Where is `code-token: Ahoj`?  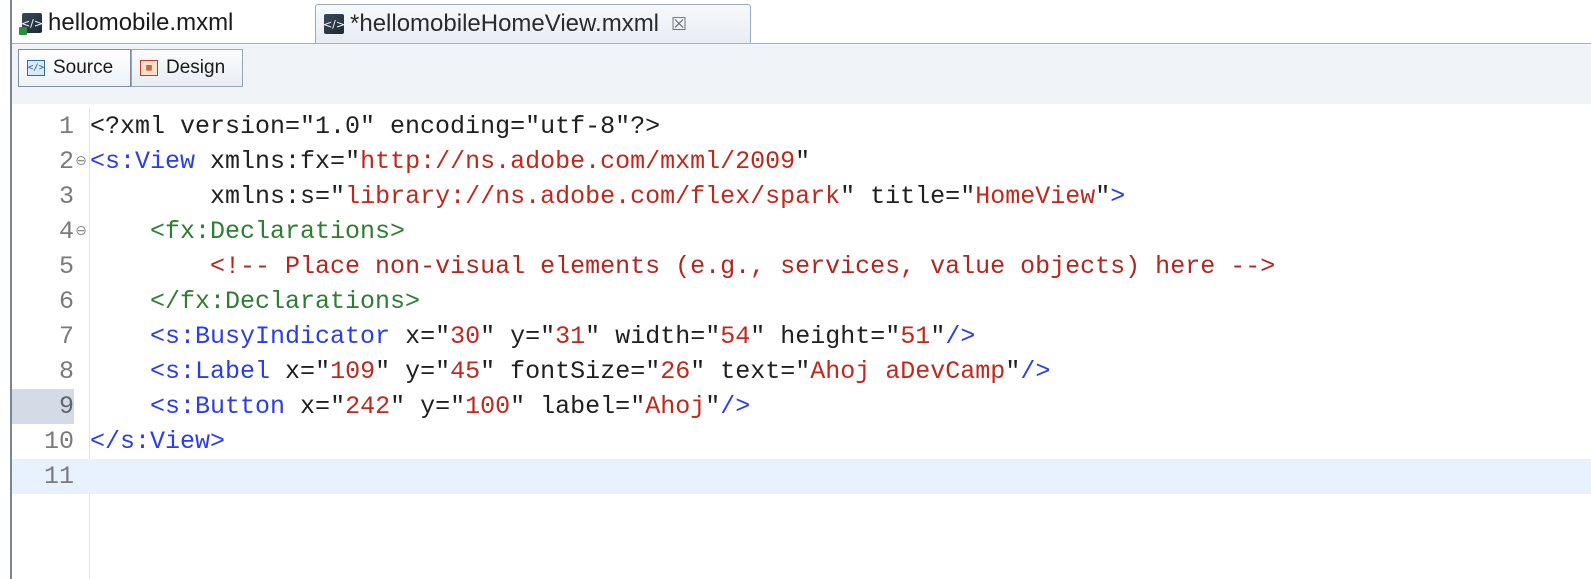 code-token: Ahoj is located at coordinates (675, 406).